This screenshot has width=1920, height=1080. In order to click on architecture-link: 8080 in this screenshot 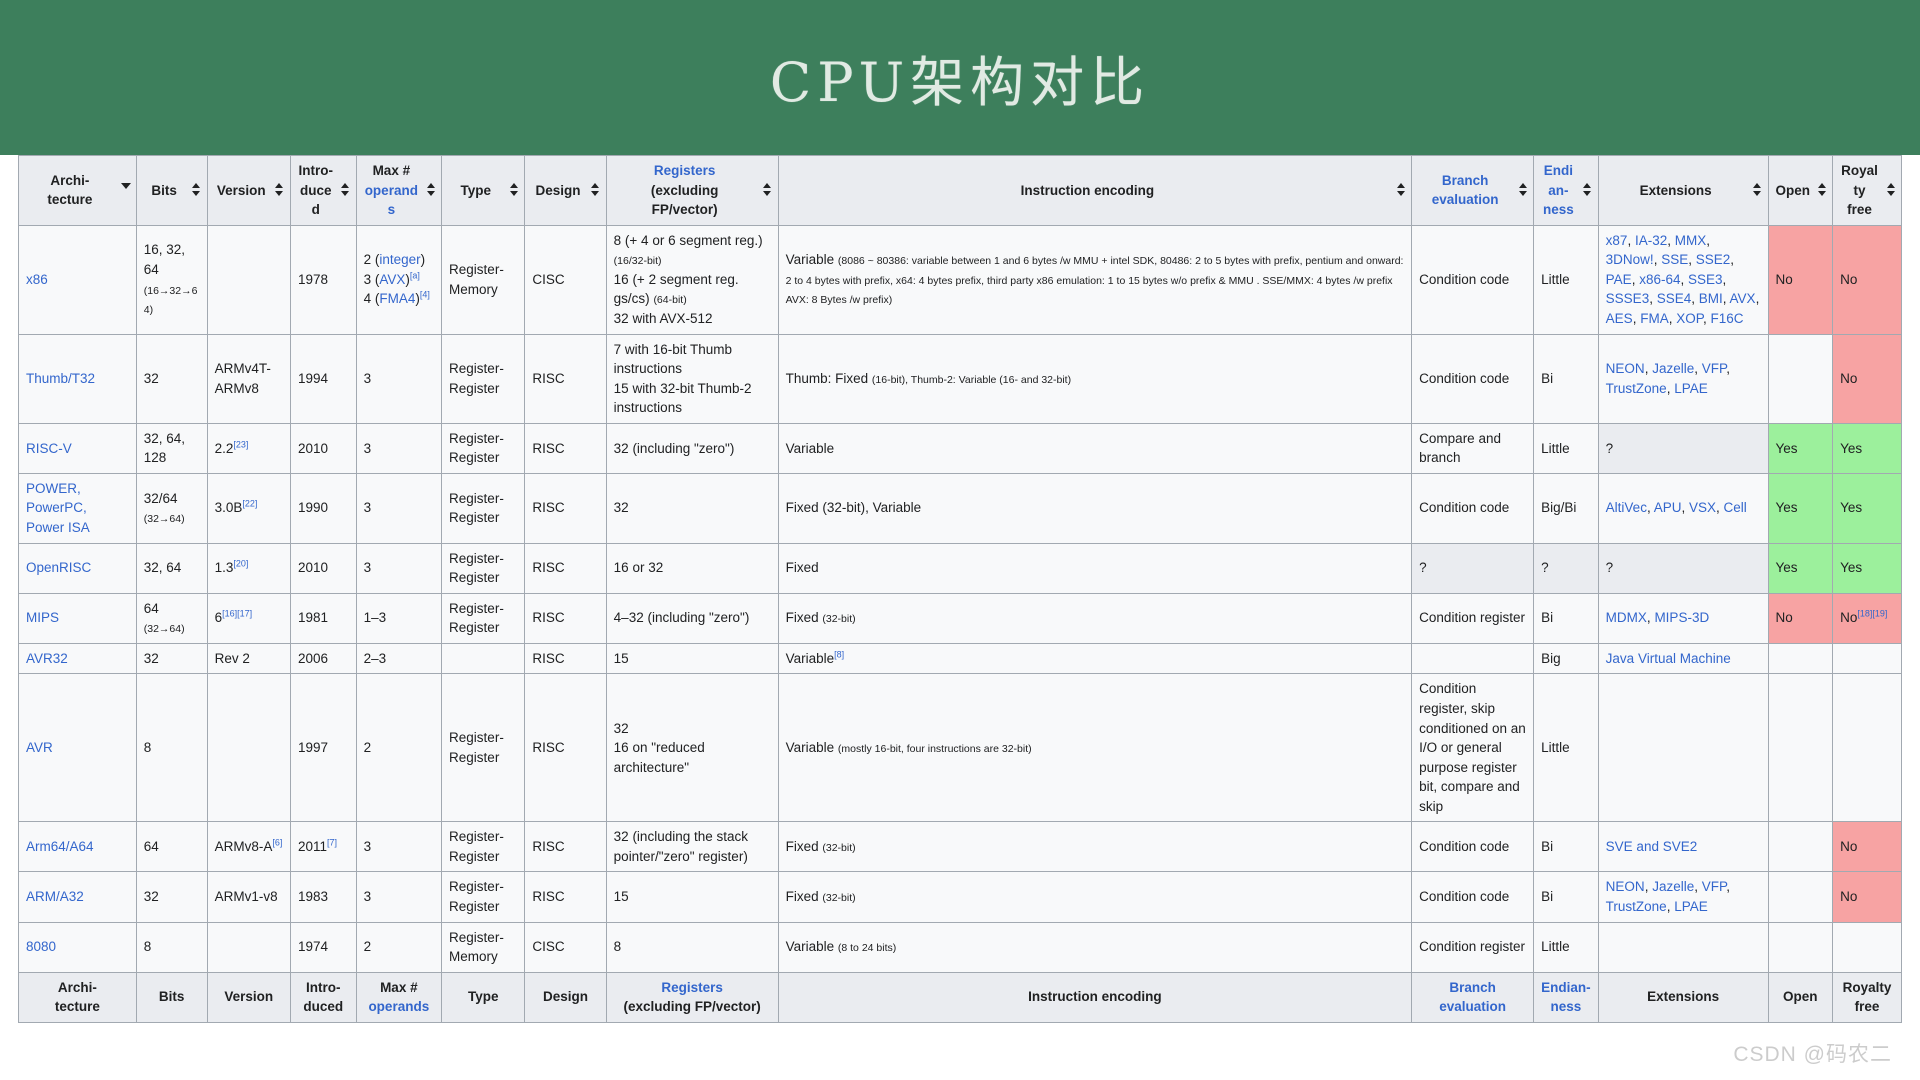, I will do `click(41, 946)`.